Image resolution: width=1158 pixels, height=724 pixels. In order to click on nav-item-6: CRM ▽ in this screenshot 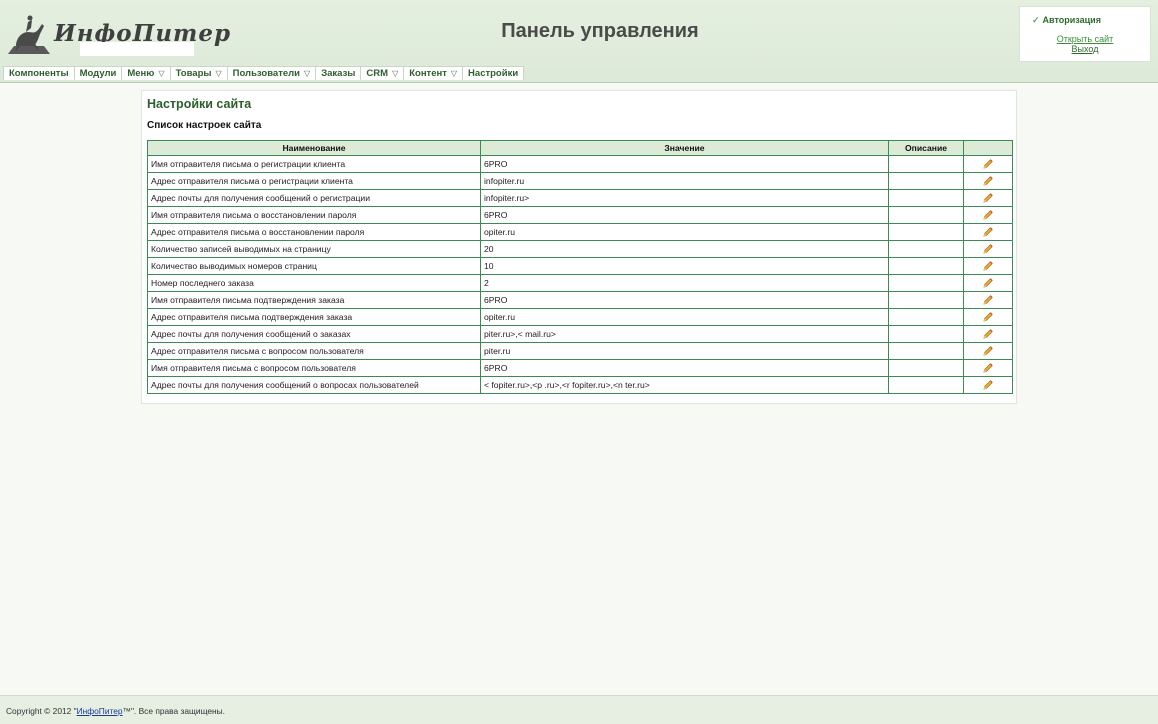, I will do `click(382, 73)`.